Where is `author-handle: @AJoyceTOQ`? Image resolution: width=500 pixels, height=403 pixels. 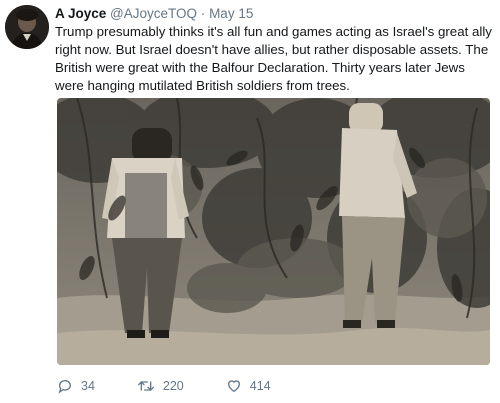 author-handle: @AJoyceTOQ is located at coordinates (153, 13).